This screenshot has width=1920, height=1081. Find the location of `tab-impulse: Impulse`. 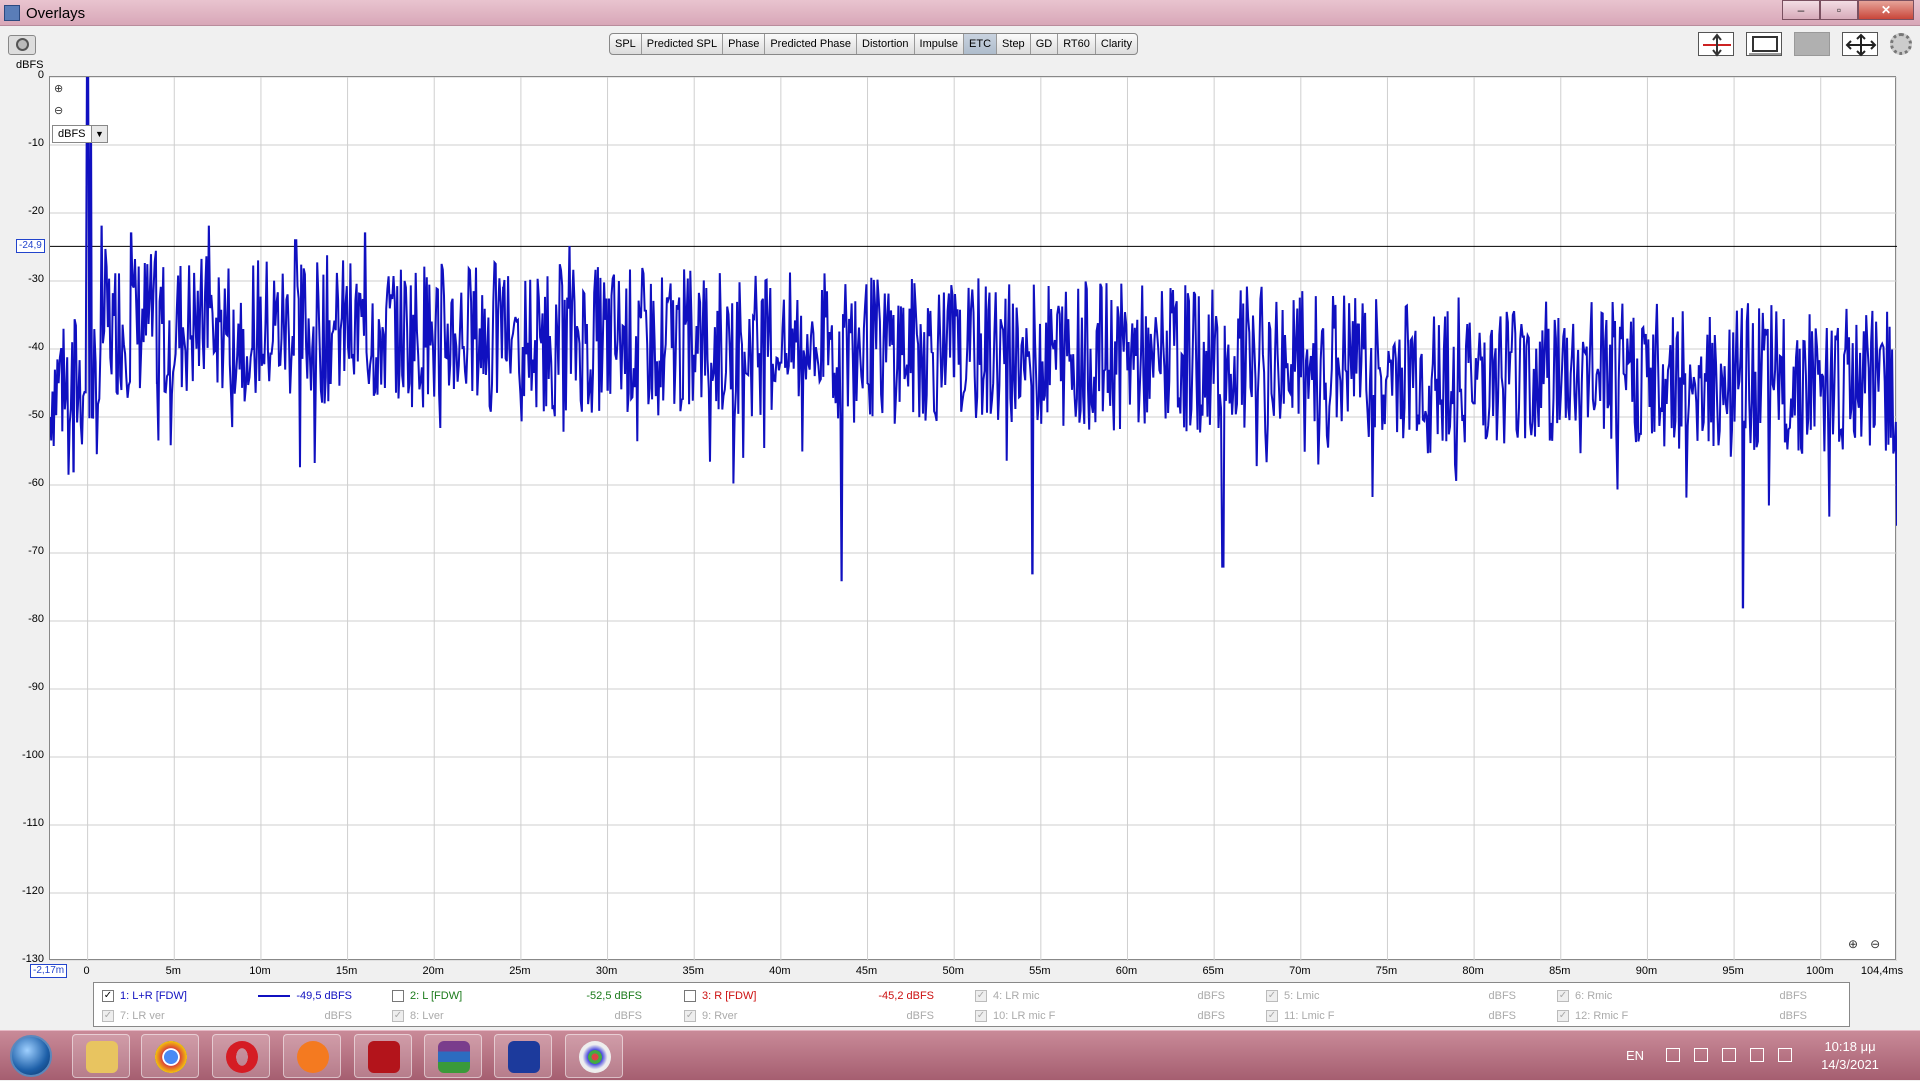

tab-impulse: Impulse is located at coordinates (940, 44).